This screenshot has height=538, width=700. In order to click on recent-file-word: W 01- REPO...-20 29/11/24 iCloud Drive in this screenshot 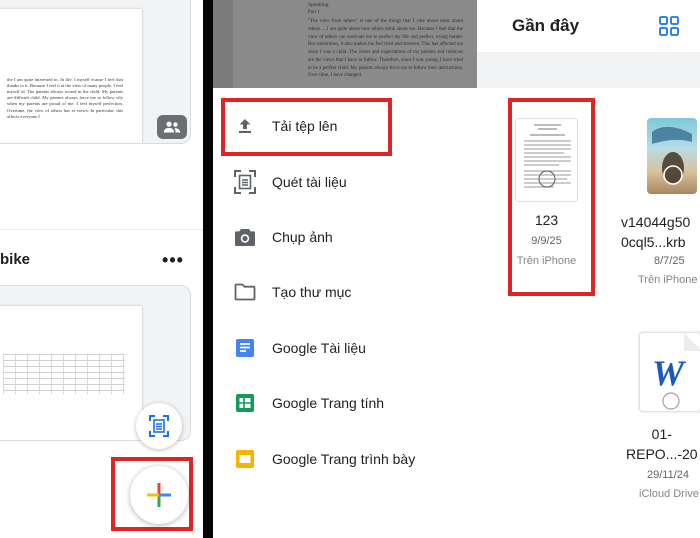, I will do `click(660, 421)`.